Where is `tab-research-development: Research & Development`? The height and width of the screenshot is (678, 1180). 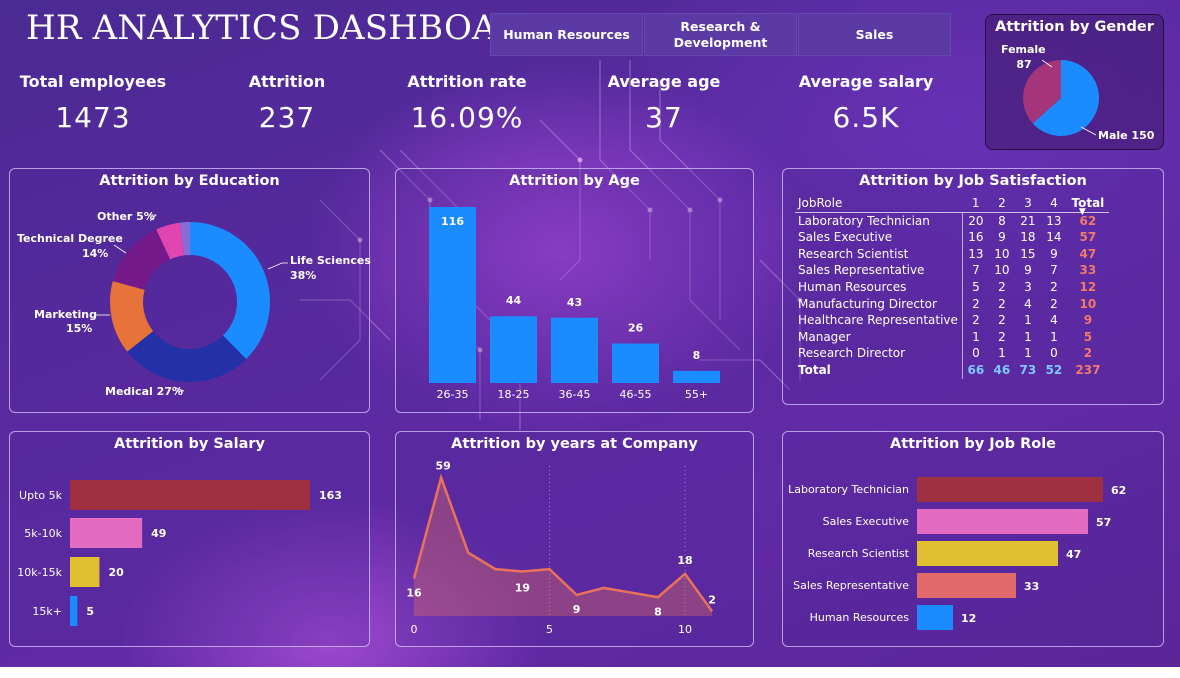
tab-research-development: Research & Development is located at coordinates (720, 34).